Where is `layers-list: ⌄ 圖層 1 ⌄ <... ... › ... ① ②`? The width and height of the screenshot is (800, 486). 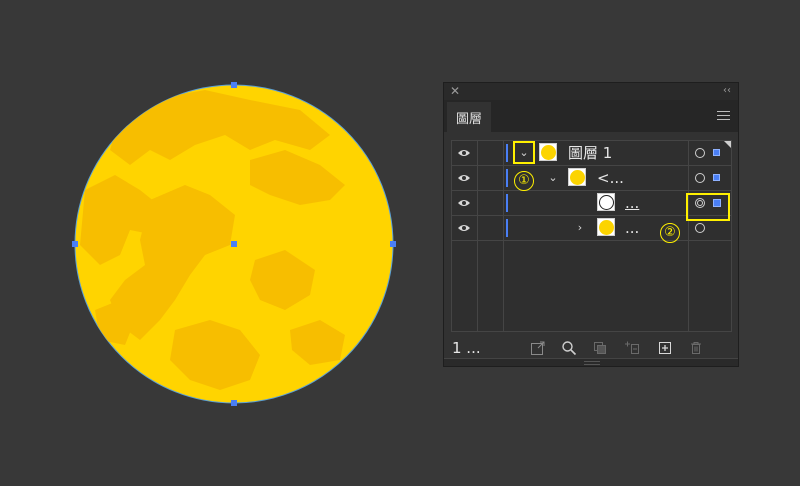 layers-list: ⌄ 圖層 1 ⌄ <... ... › ... ① ② is located at coordinates (591, 236).